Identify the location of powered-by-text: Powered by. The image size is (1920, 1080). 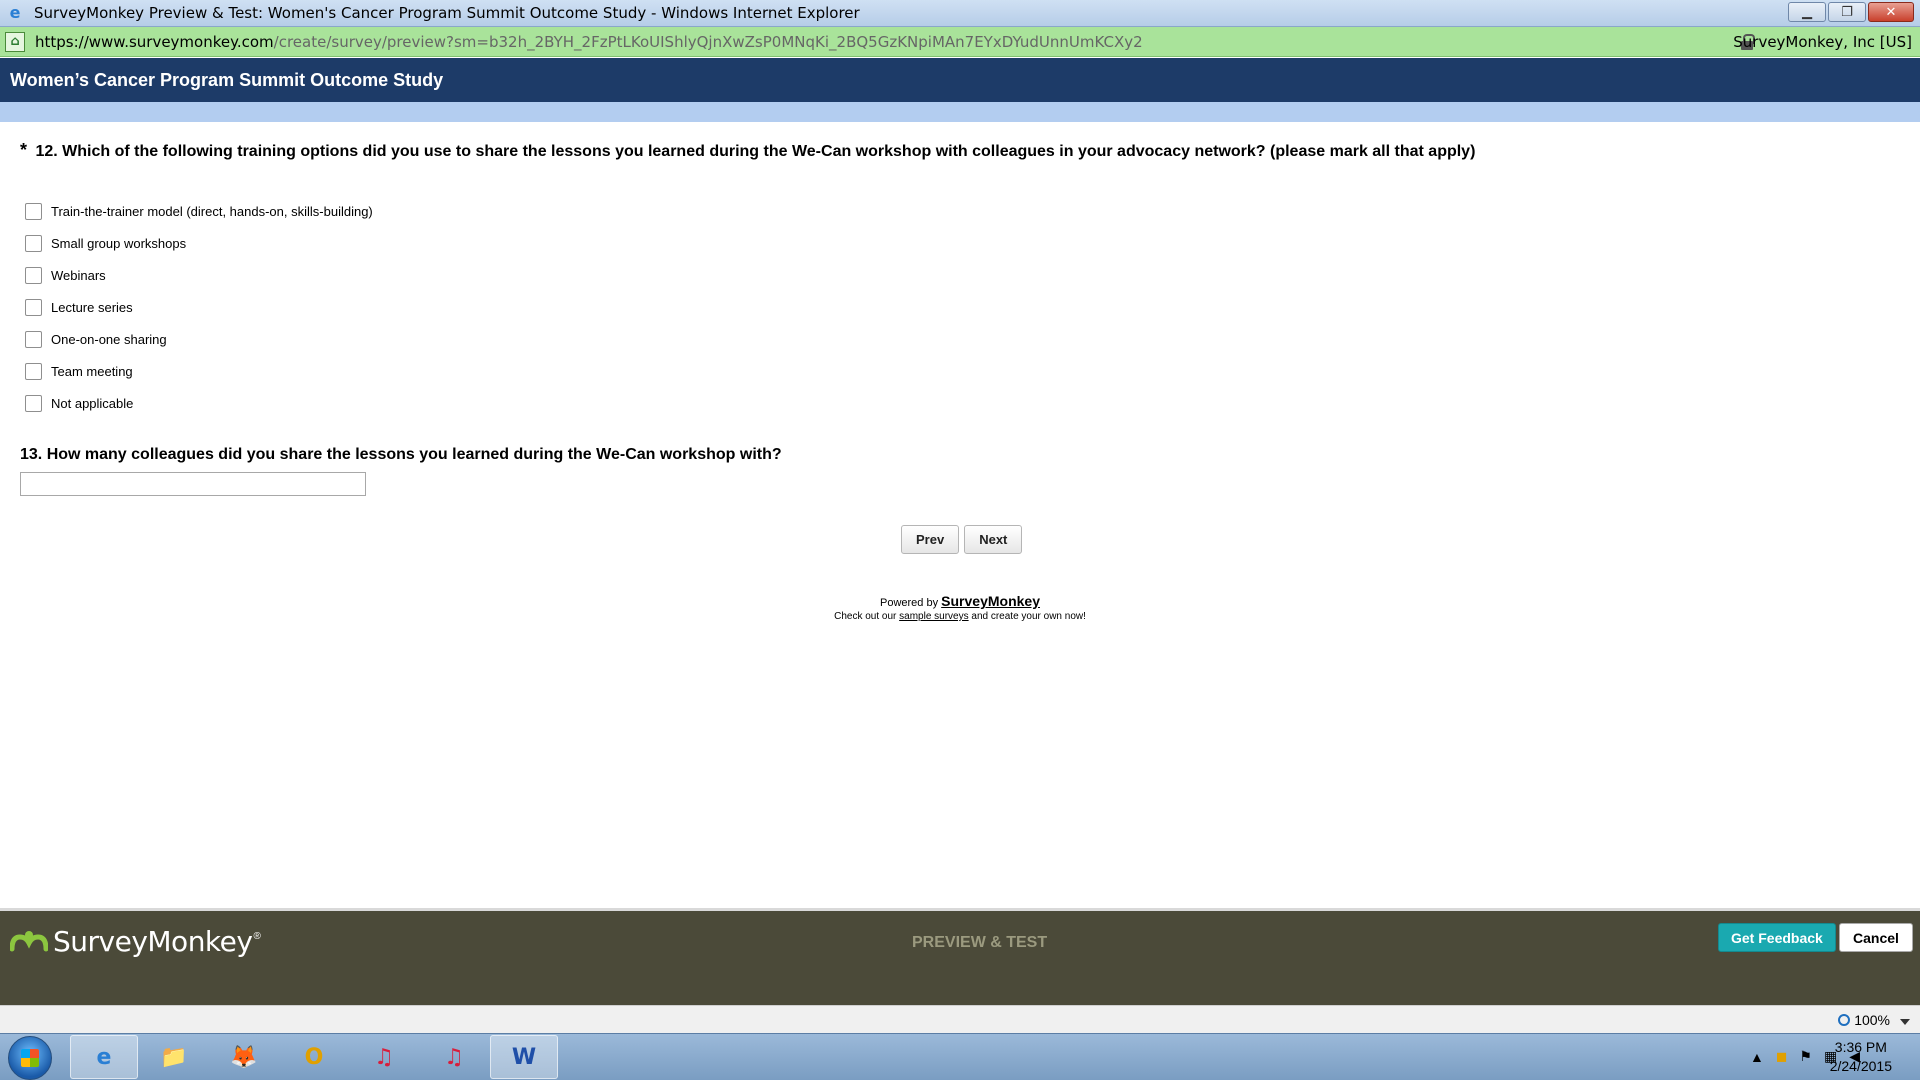
(911, 603).